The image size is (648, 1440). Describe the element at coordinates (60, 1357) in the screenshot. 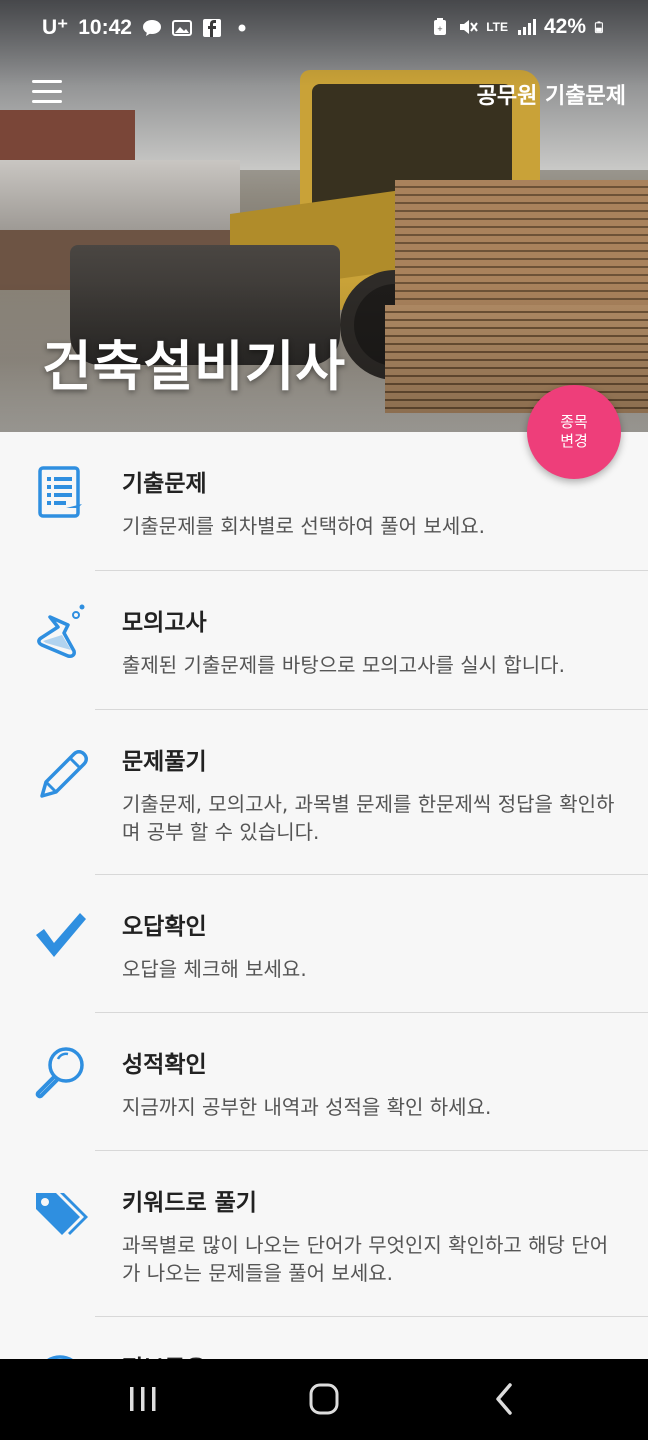

I see `info-share-icon` at that location.